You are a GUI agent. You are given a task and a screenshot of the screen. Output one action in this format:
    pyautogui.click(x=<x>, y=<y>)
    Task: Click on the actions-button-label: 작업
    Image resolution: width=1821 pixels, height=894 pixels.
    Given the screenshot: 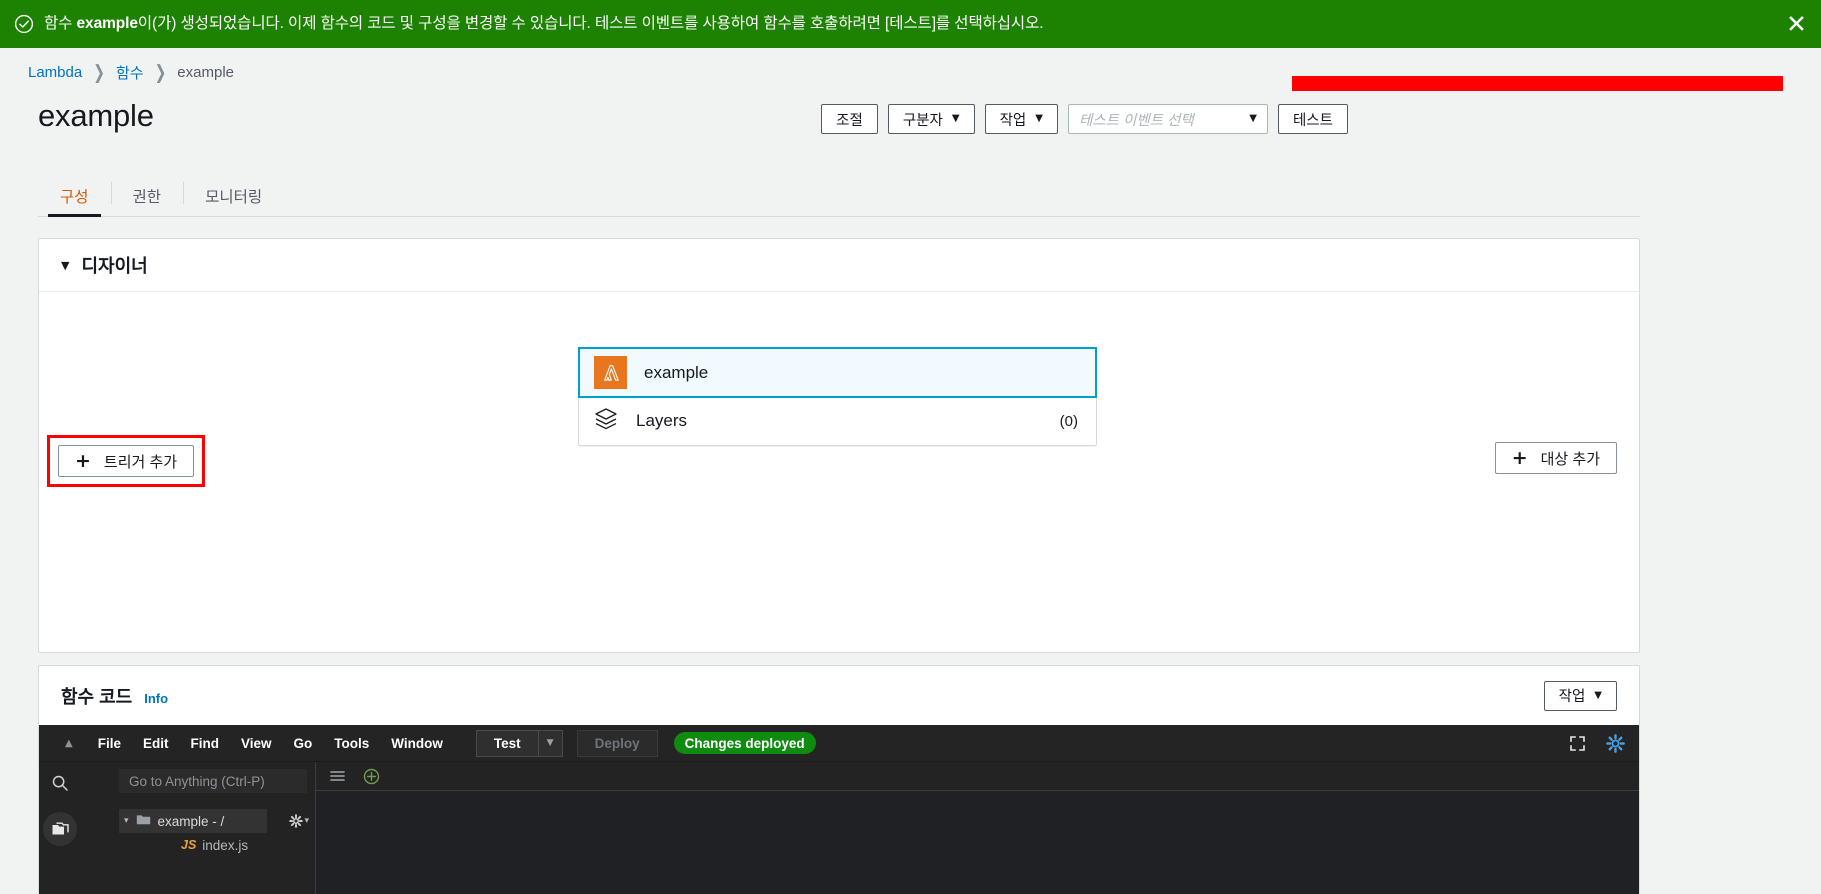 What is the action you would take?
    pyautogui.click(x=1013, y=120)
    